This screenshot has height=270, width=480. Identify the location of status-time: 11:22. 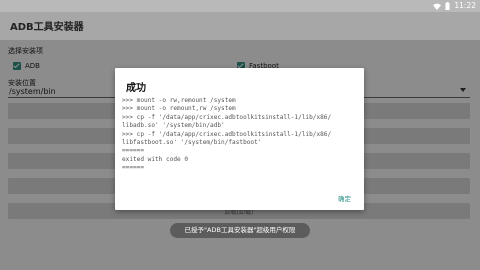
(465, 5).